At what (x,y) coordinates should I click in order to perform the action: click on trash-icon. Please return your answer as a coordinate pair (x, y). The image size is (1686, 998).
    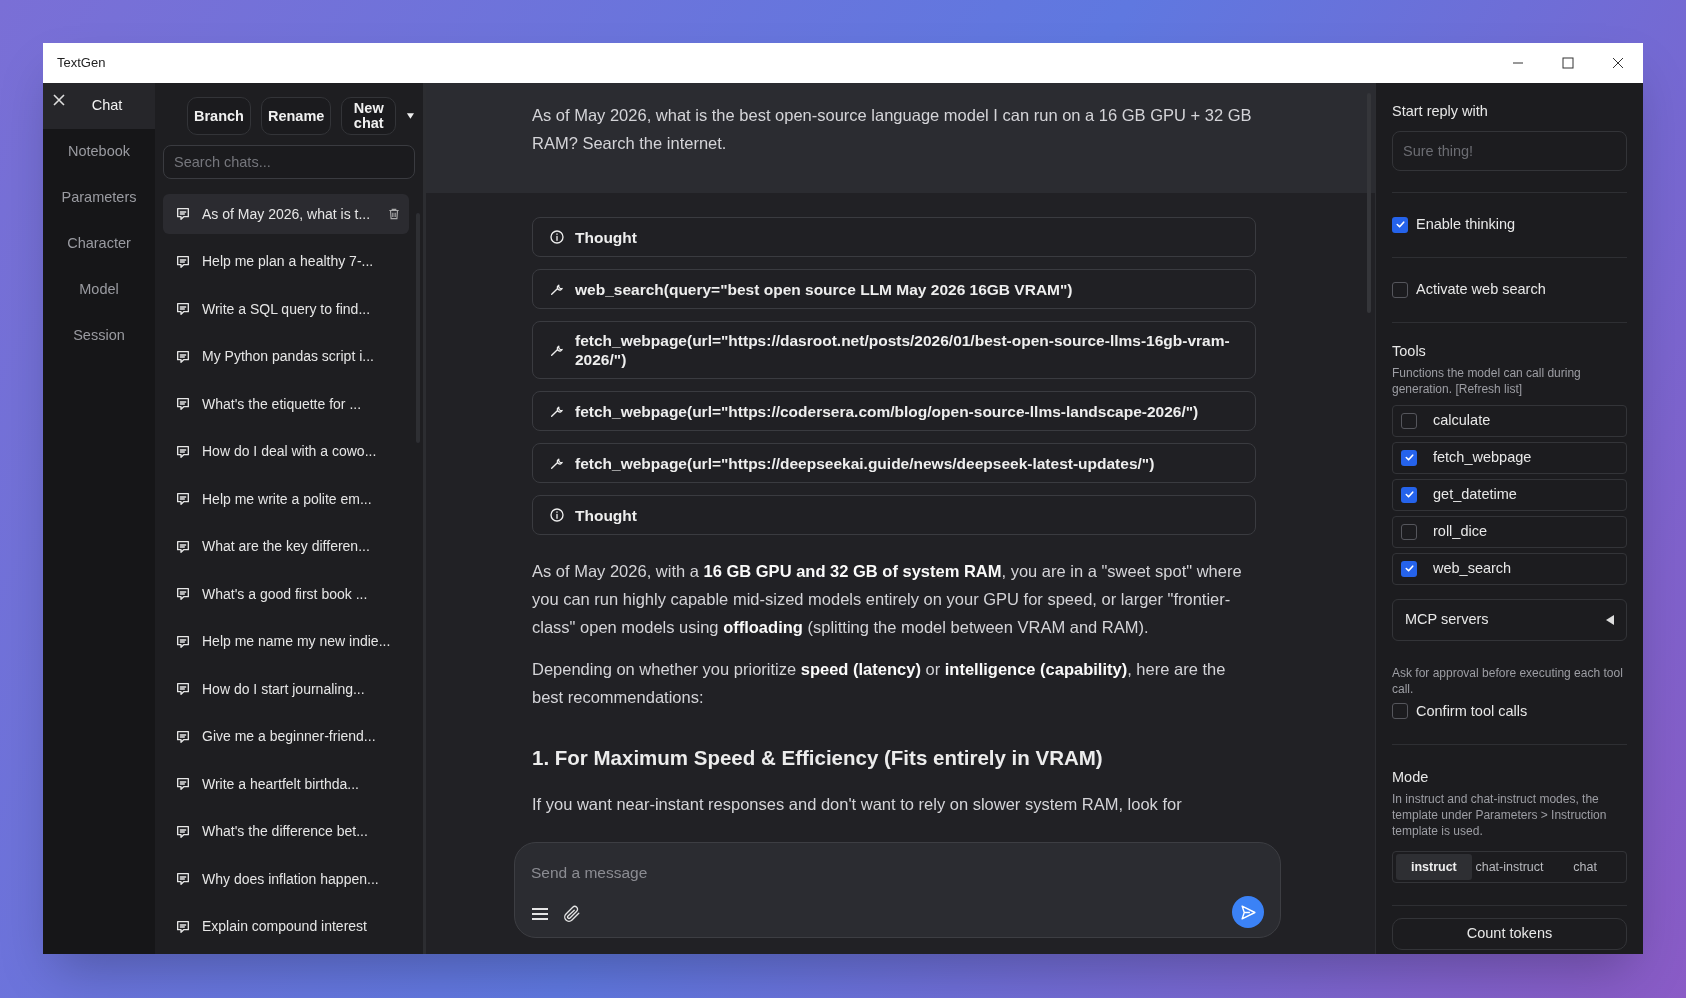
    Looking at the image, I should click on (394, 214).